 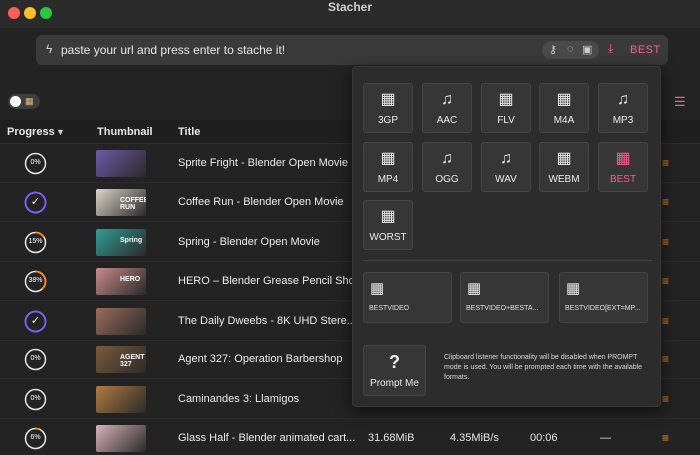 I want to click on column-header-title: Title, so click(x=189, y=132).